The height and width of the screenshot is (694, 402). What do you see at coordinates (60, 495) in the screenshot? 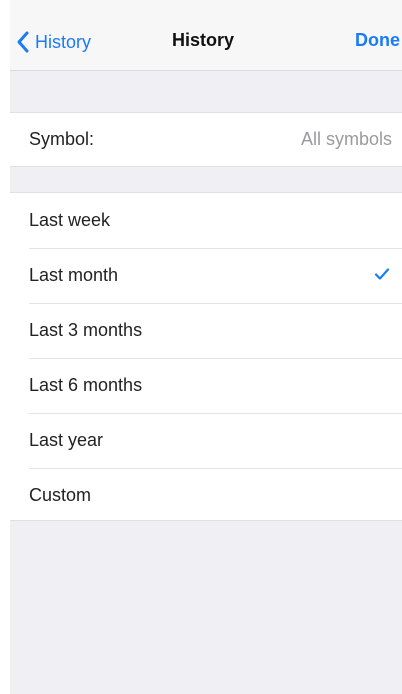
I see `range-label: Custom` at bounding box center [60, 495].